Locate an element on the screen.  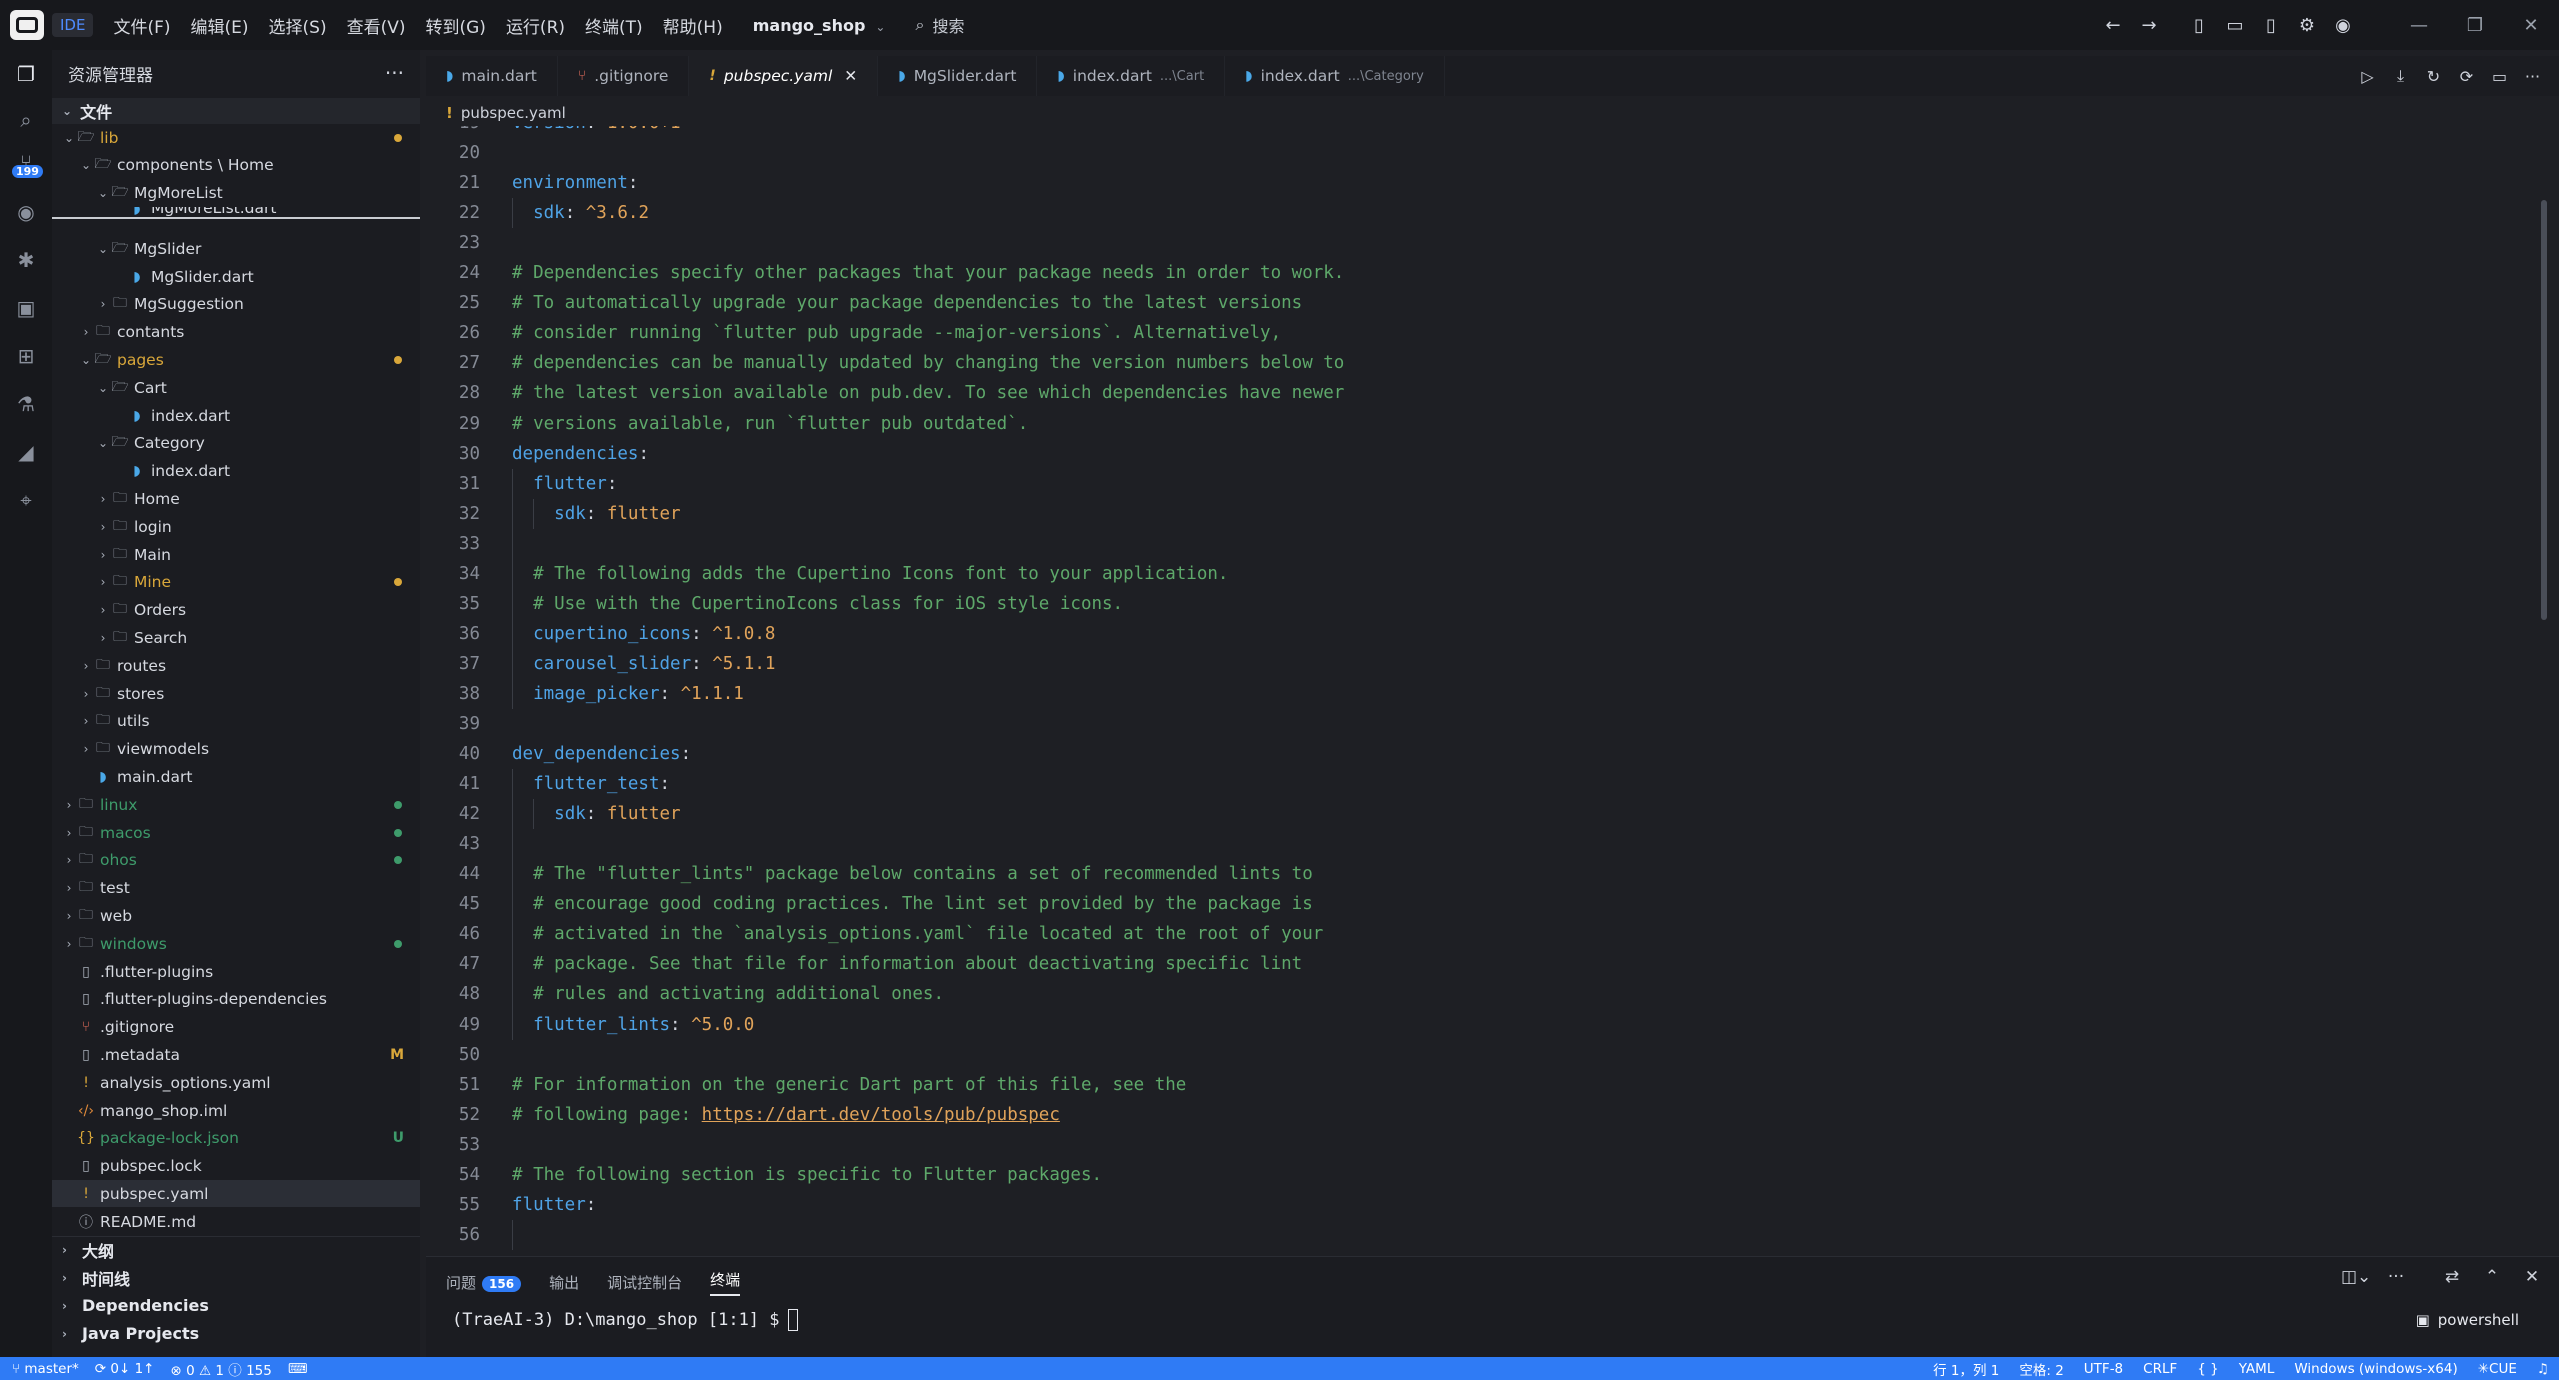
debug-bug-icon: ✱ is located at coordinates (26, 260).